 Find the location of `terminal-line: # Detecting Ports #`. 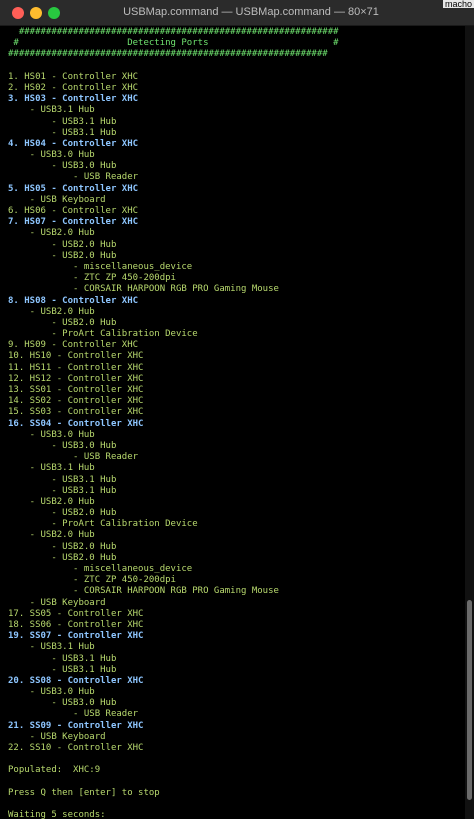

terminal-line: # Detecting Ports # is located at coordinates (173, 43).